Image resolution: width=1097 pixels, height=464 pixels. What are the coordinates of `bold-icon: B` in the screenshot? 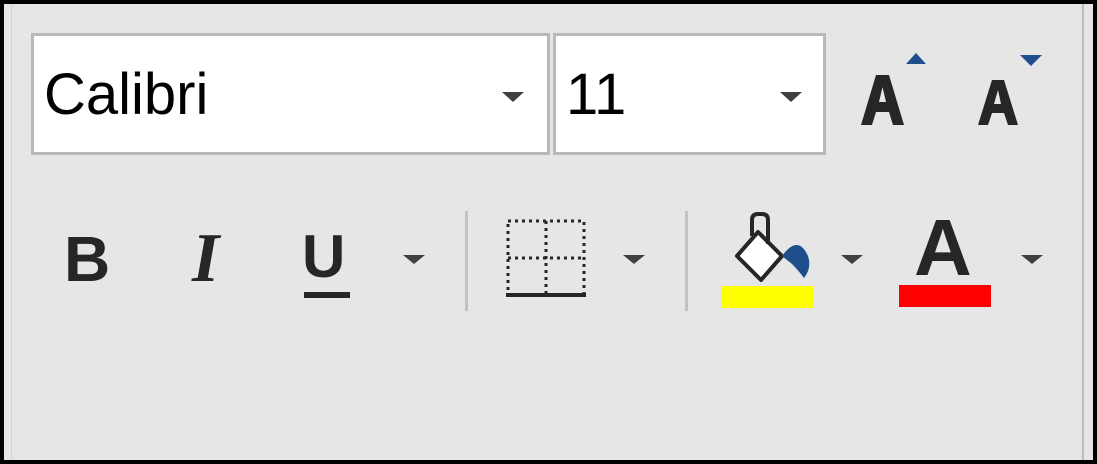 It's located at (87, 259).